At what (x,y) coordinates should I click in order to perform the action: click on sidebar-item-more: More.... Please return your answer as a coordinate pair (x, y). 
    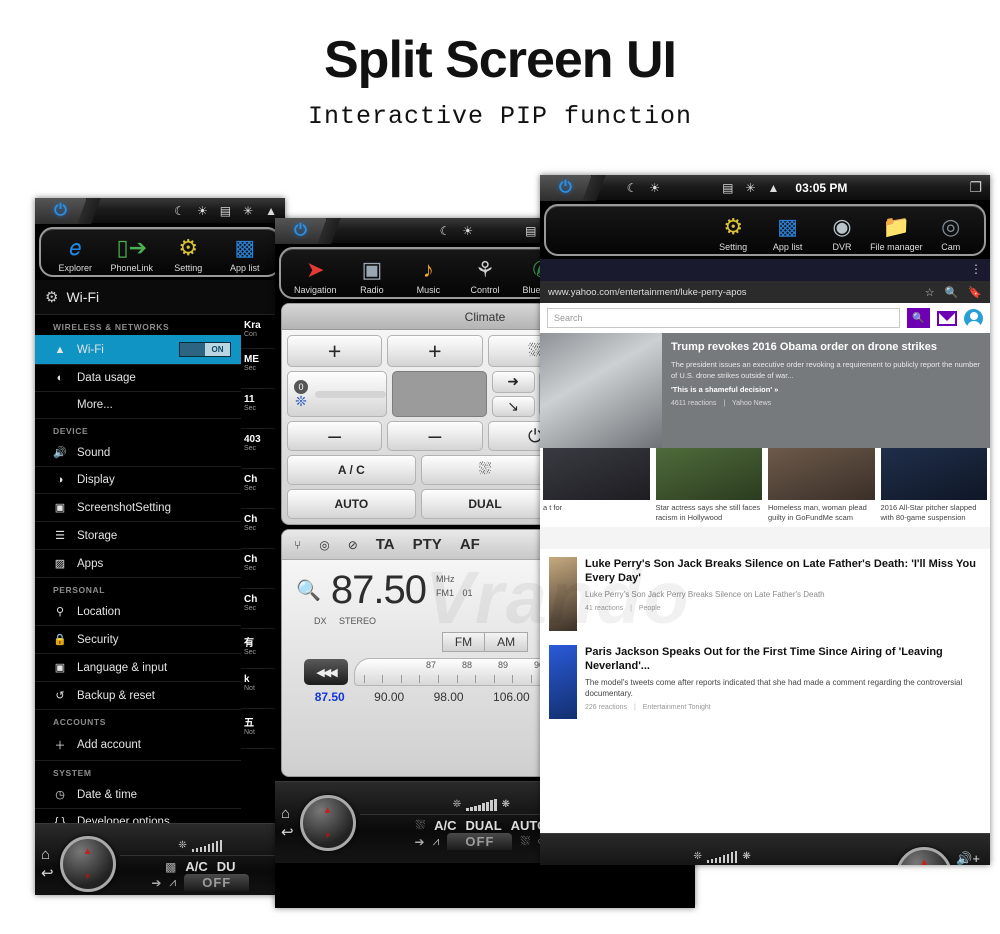
    Looking at the image, I should click on (138, 405).